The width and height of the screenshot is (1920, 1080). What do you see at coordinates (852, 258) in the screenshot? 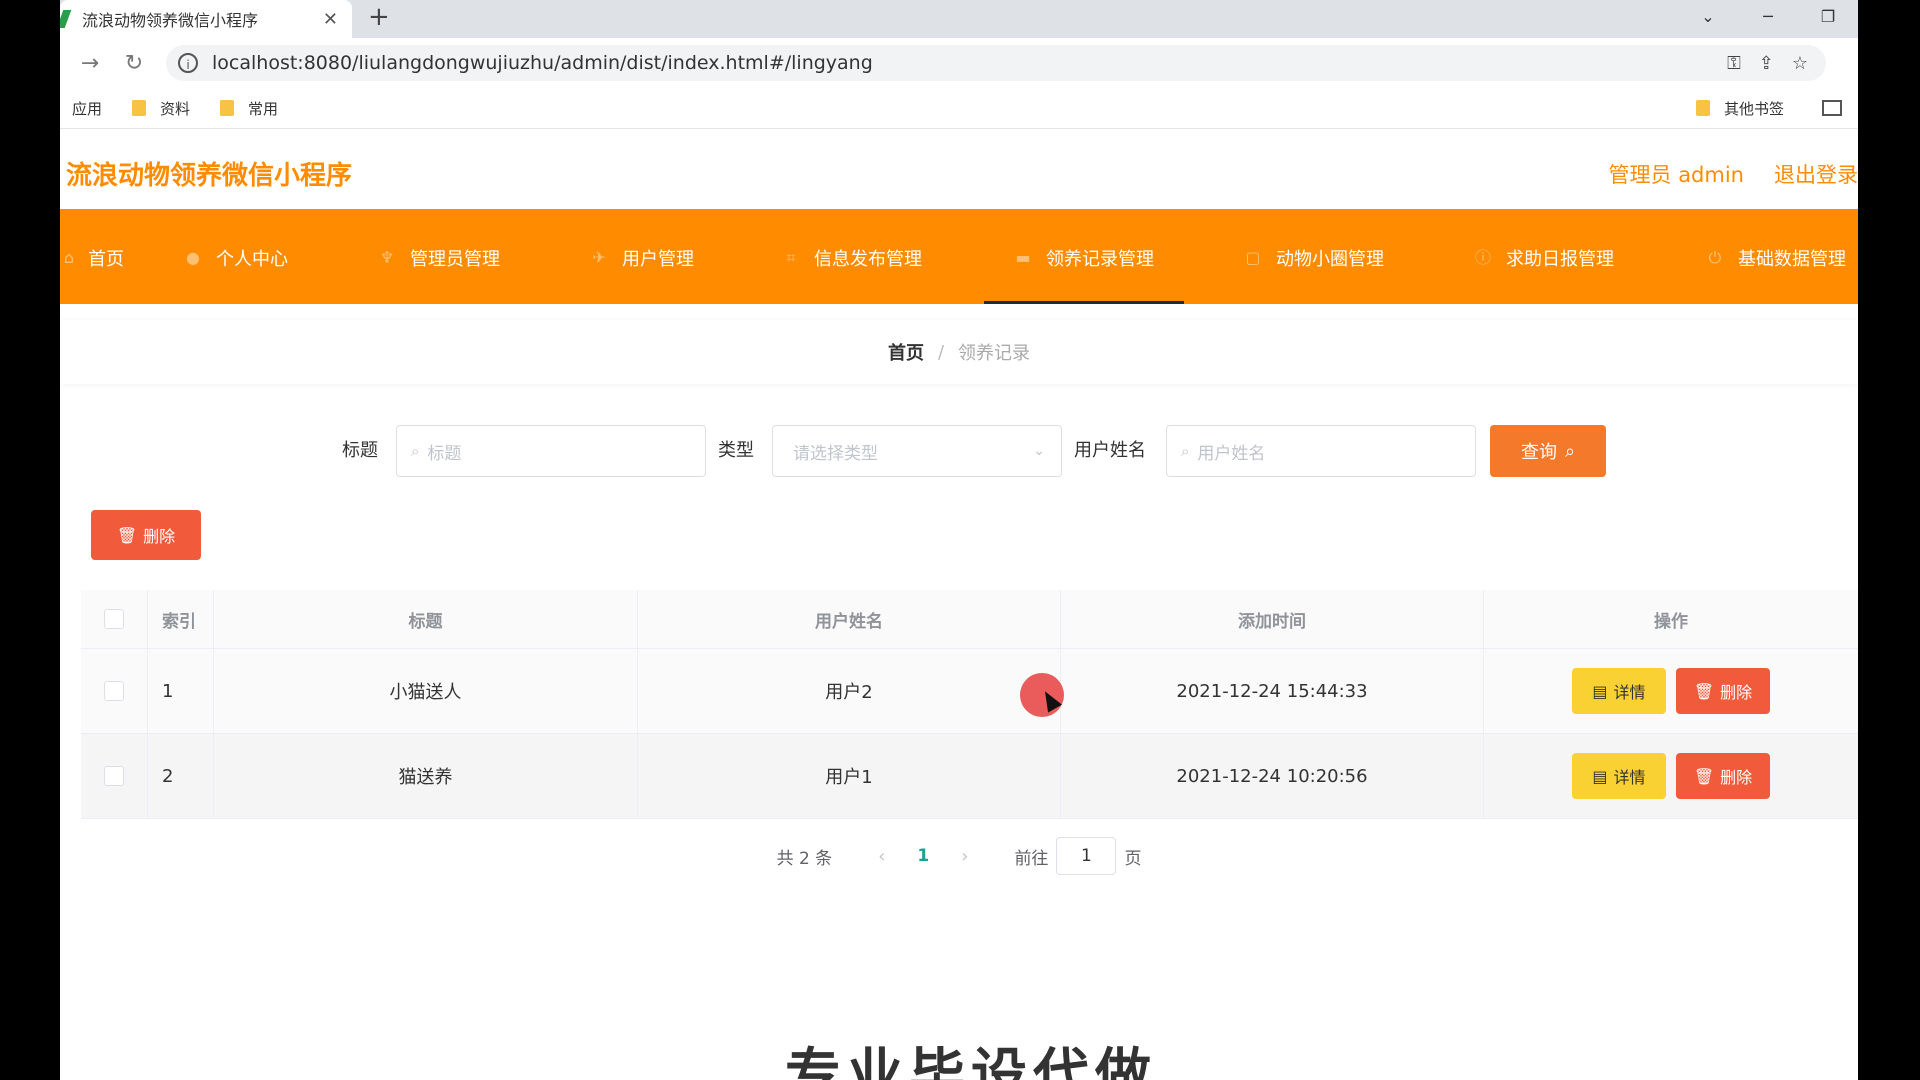
I see `menu-item-info: ⌗ 信息发布管理` at bounding box center [852, 258].